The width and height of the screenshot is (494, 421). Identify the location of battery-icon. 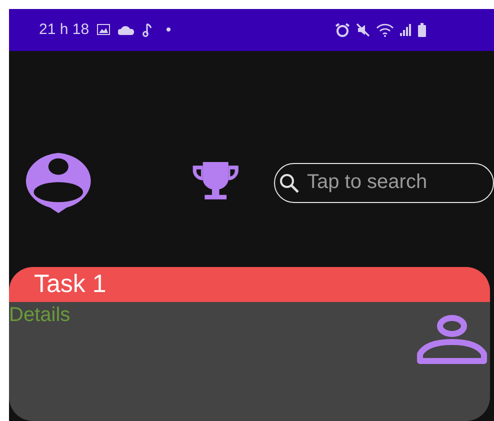
(422, 29).